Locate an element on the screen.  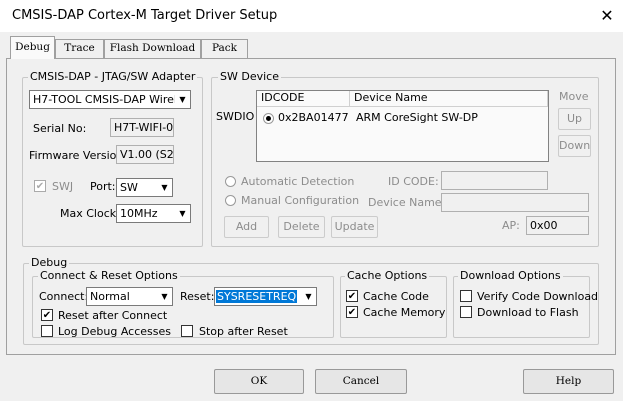
log-debug-label: Log Debug Accesses is located at coordinates (114, 331).